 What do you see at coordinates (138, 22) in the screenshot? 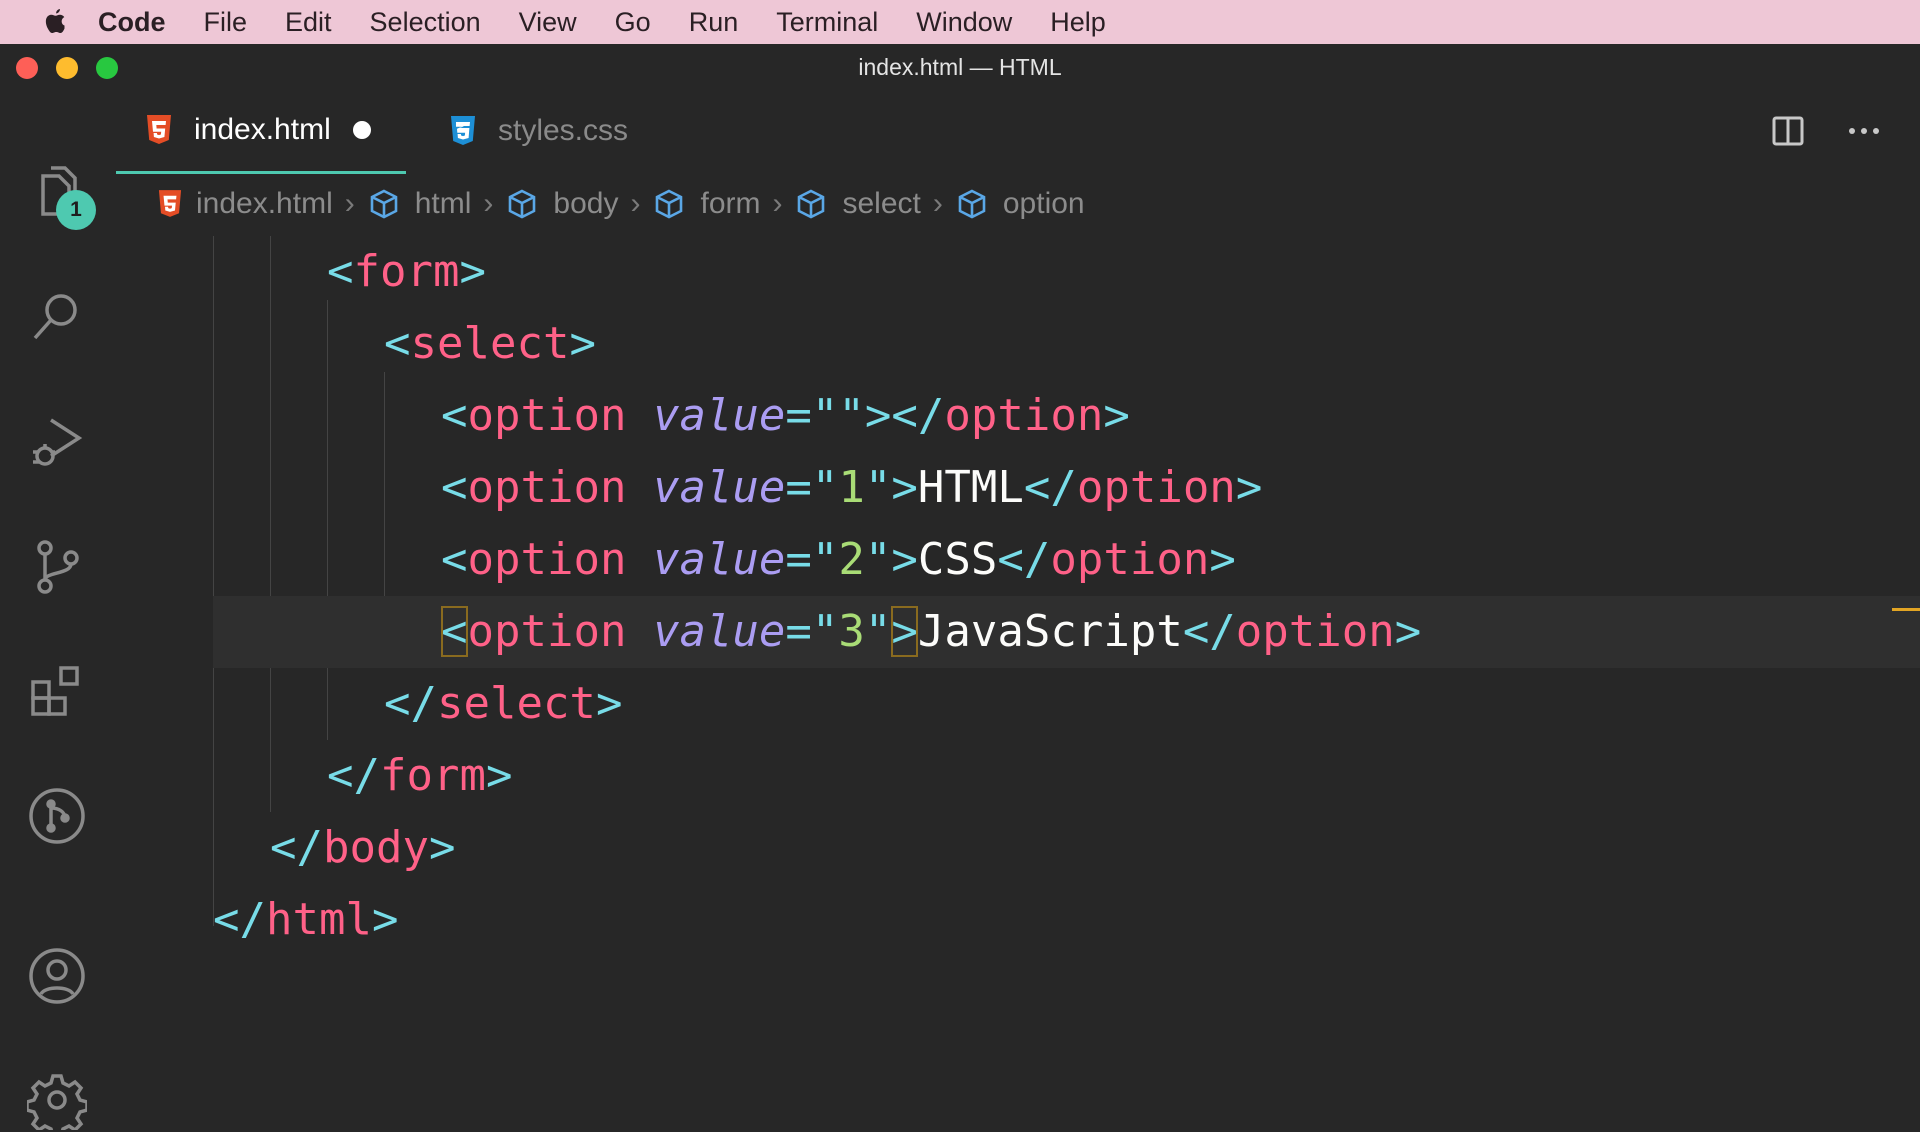
I see `menu-app-code: Code` at bounding box center [138, 22].